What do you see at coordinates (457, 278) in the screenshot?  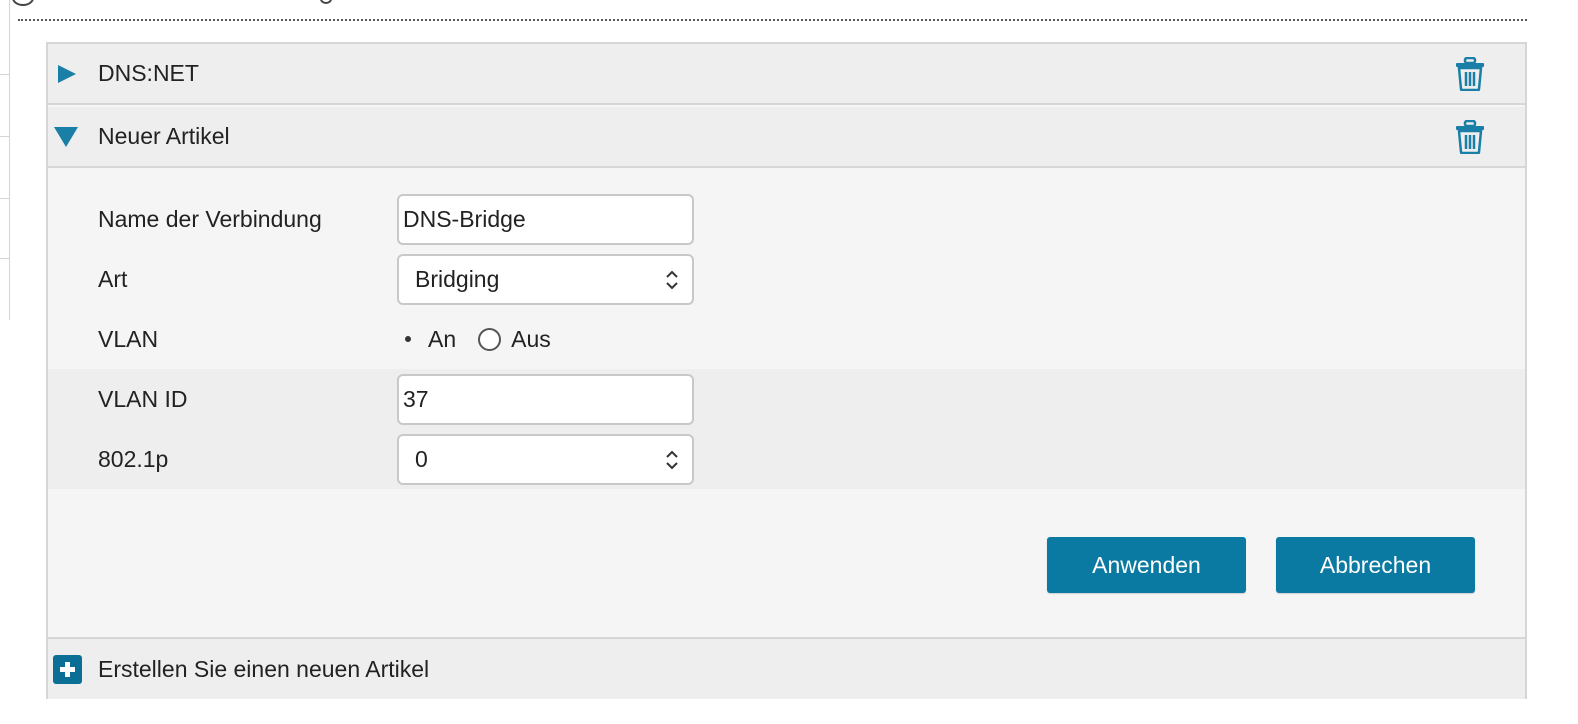 I see `type-selected-value: Bridging` at bounding box center [457, 278].